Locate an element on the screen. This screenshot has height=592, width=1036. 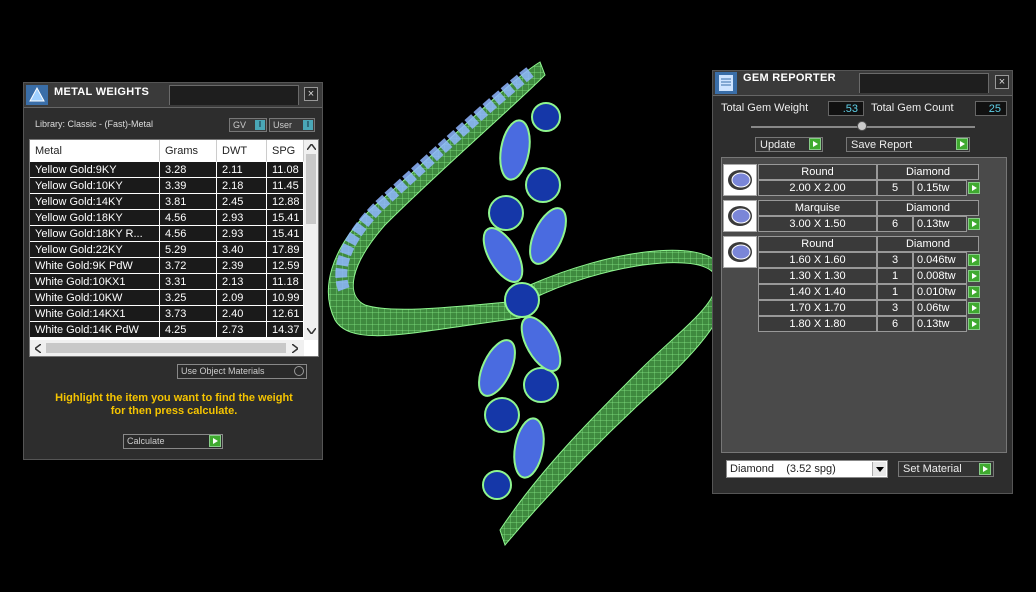
scroll-down-icon is located at coordinates (311, 331).